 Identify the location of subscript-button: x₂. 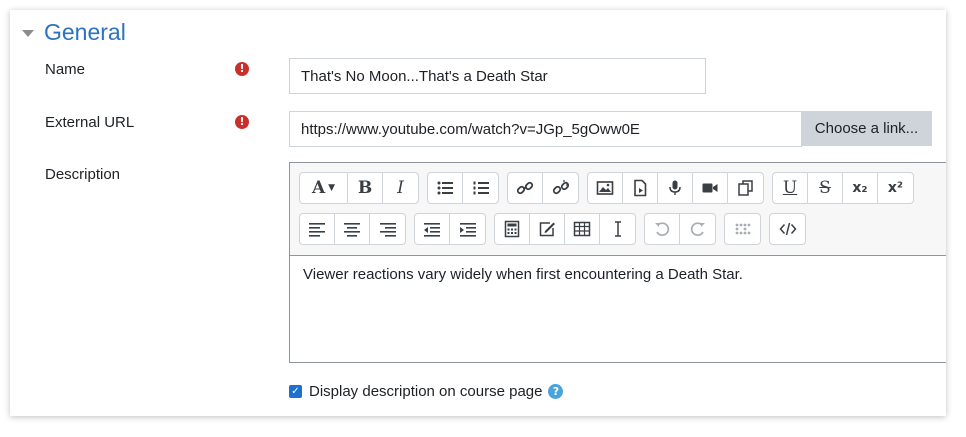
(860, 188).